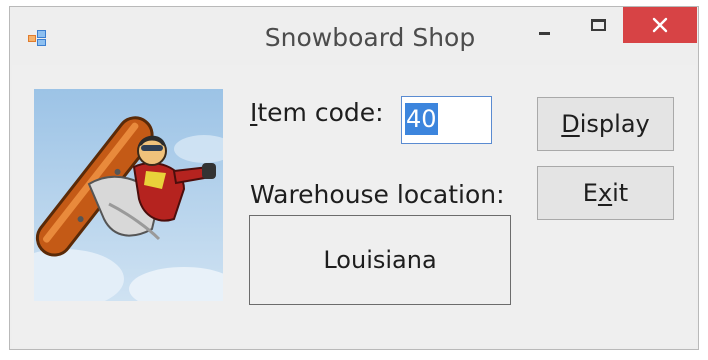  I want to click on minimize-button, so click(545, 27).